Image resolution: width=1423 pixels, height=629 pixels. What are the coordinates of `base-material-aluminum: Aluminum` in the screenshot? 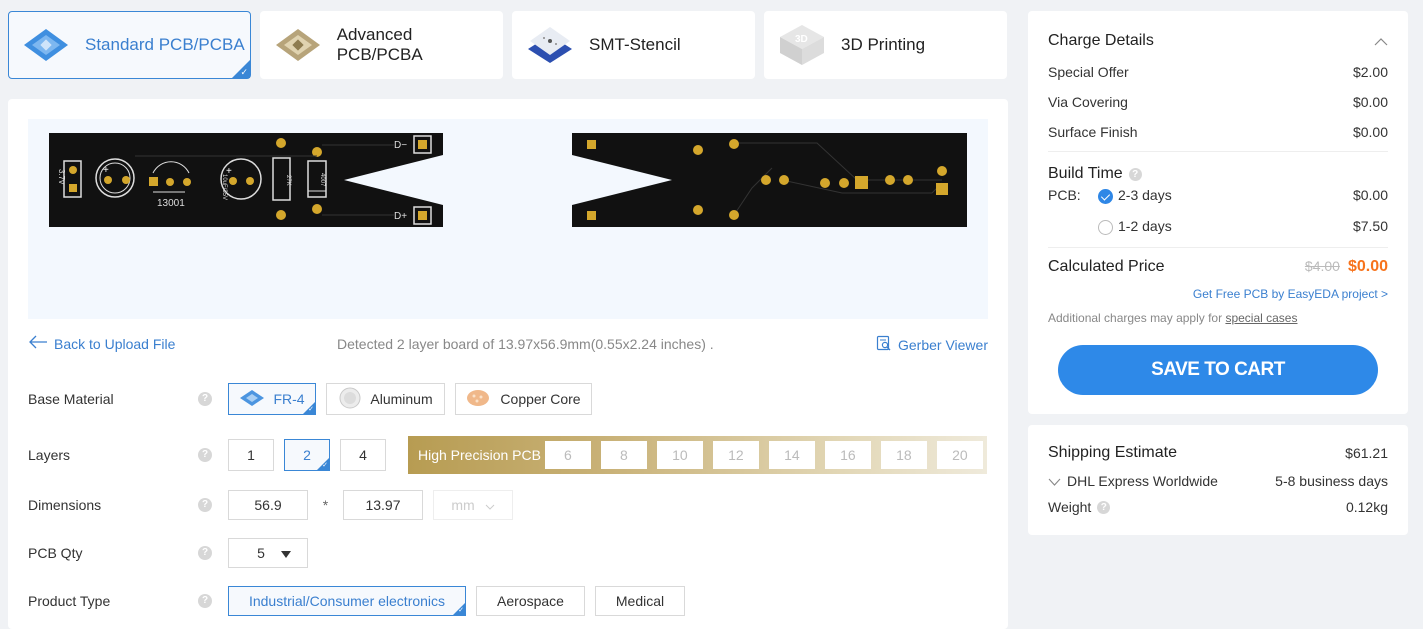 It's located at (385, 399).